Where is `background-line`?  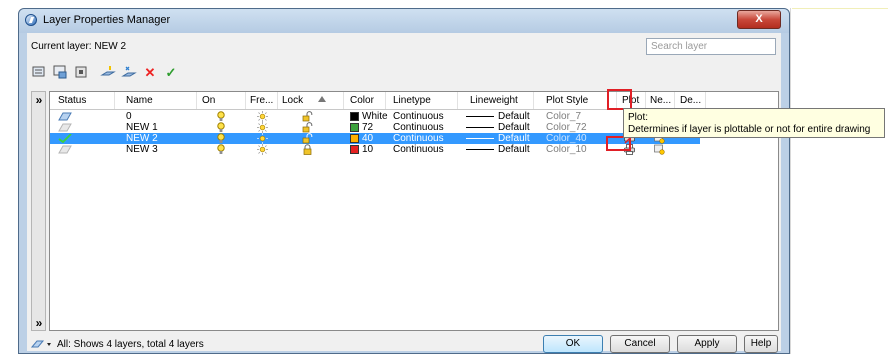 background-line is located at coordinates (840, 8).